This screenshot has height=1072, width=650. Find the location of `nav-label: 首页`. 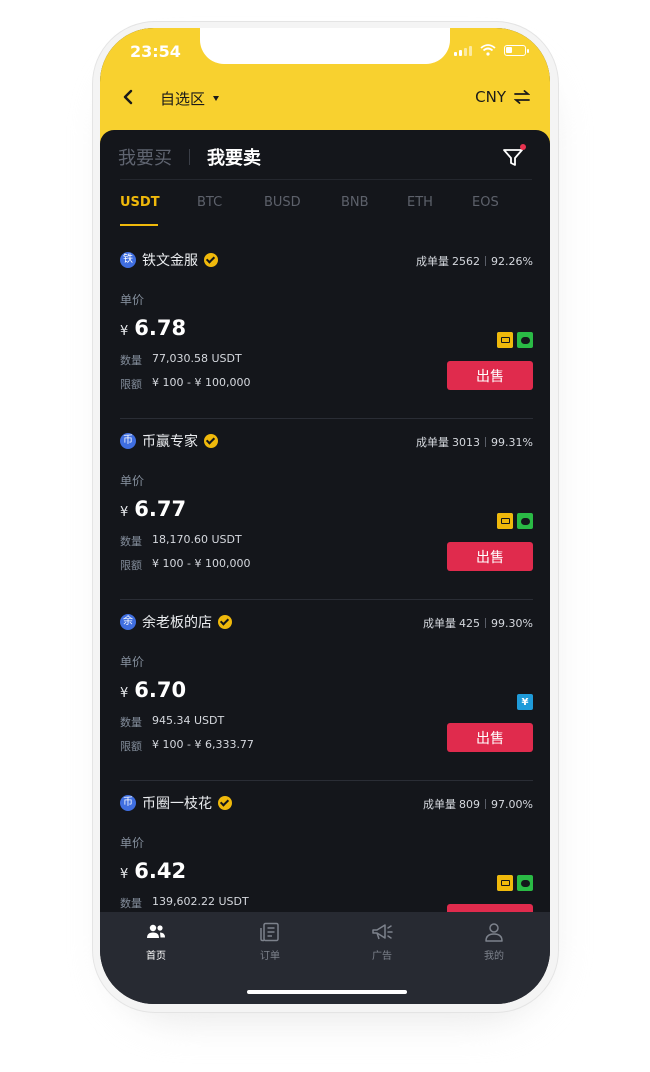

nav-label: 首页 is located at coordinates (156, 956).